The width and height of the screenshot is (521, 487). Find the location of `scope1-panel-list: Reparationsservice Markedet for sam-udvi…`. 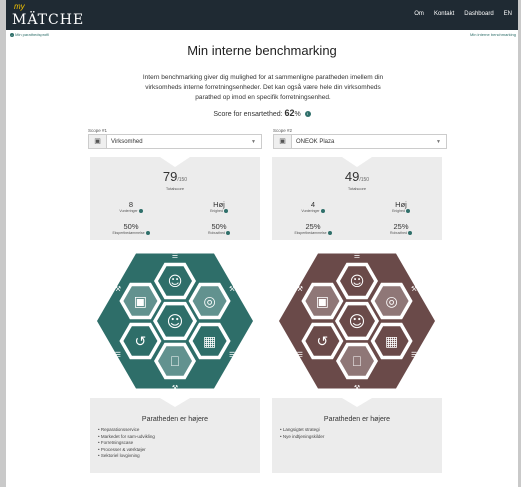

scope1-panel-list: Reparationsservice Markedet for sam-udvi… is located at coordinates (126, 443).